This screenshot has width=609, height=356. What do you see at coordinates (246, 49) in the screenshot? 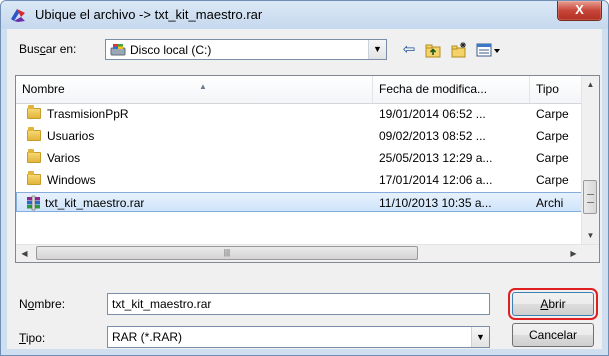
I see `look-in-dropdown: Disco local (C:) ▼` at bounding box center [246, 49].